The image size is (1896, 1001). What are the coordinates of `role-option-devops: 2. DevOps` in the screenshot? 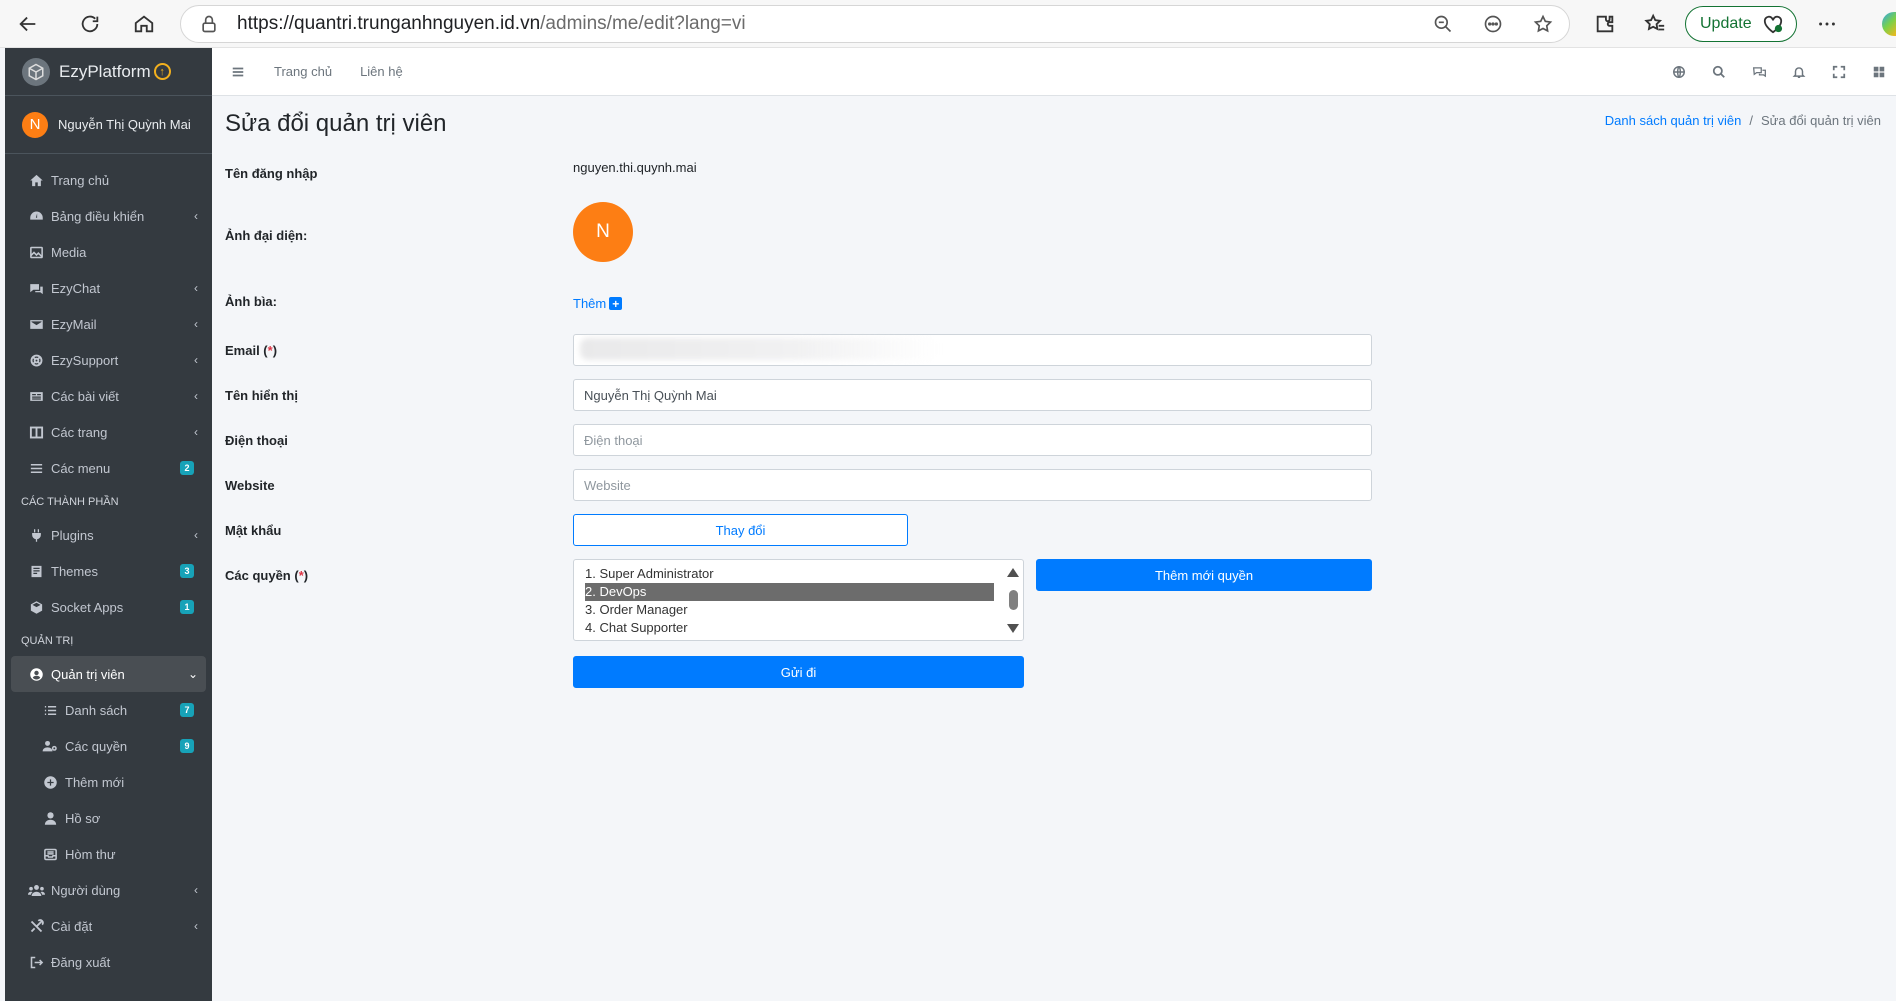 It's located at (789, 592).